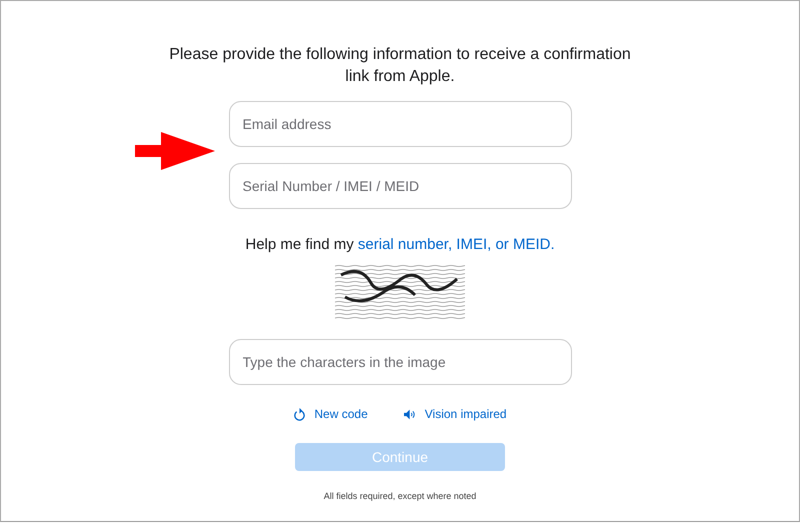 This screenshot has height=525, width=800. What do you see at coordinates (174, 151) in the screenshot?
I see `arrow-icon` at bounding box center [174, 151].